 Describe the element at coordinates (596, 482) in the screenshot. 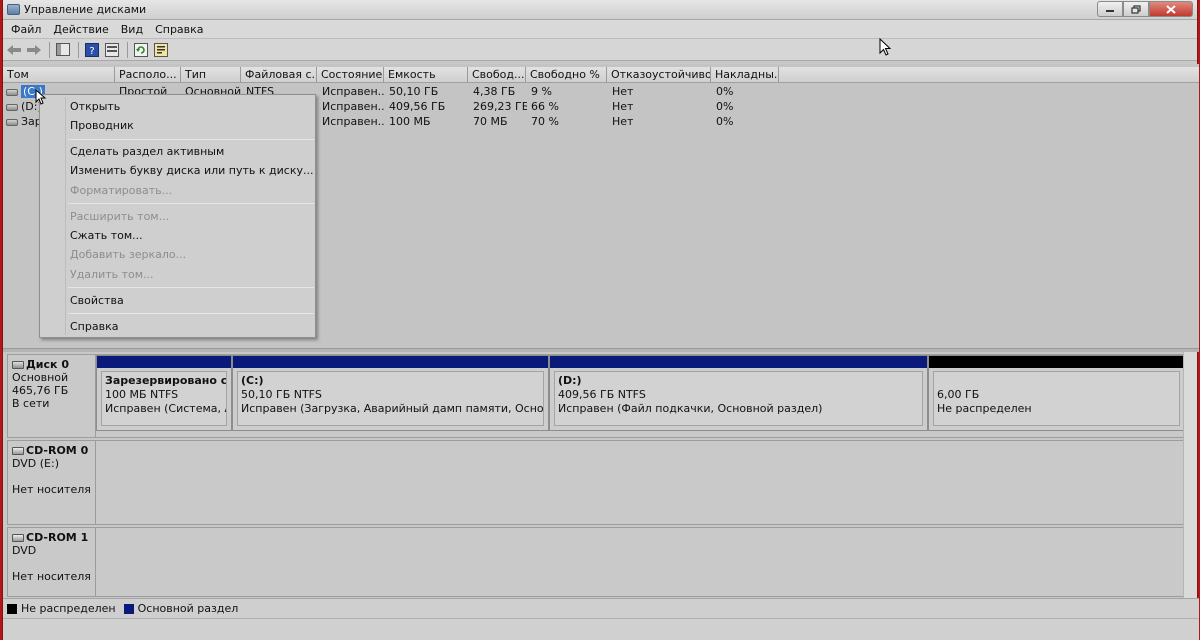

I see `cdrom-0-row: CD-ROM 0 DVD (E:) Нет носителя` at that location.